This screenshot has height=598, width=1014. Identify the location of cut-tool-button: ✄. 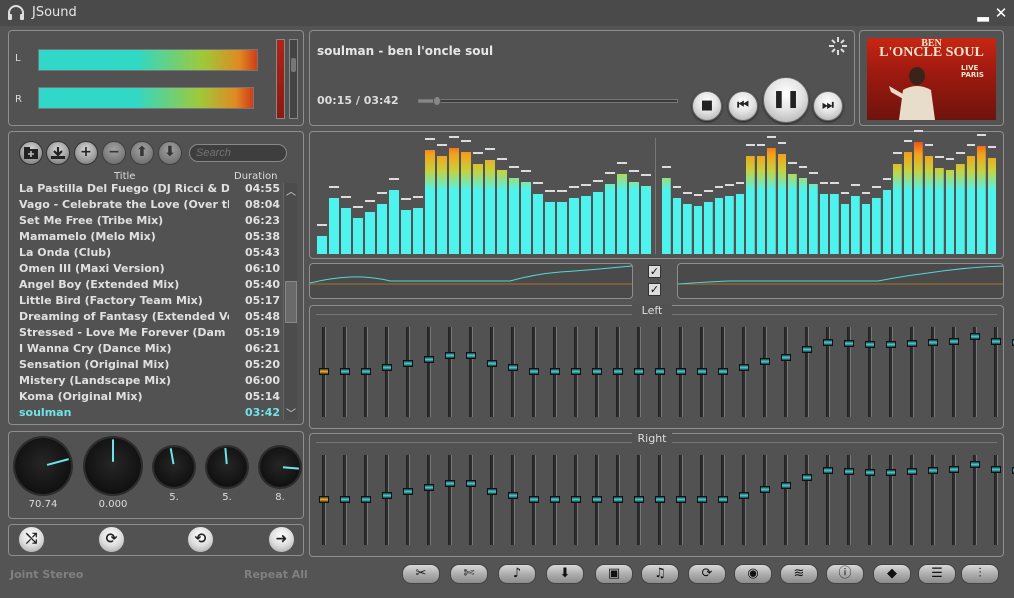
(469, 574).